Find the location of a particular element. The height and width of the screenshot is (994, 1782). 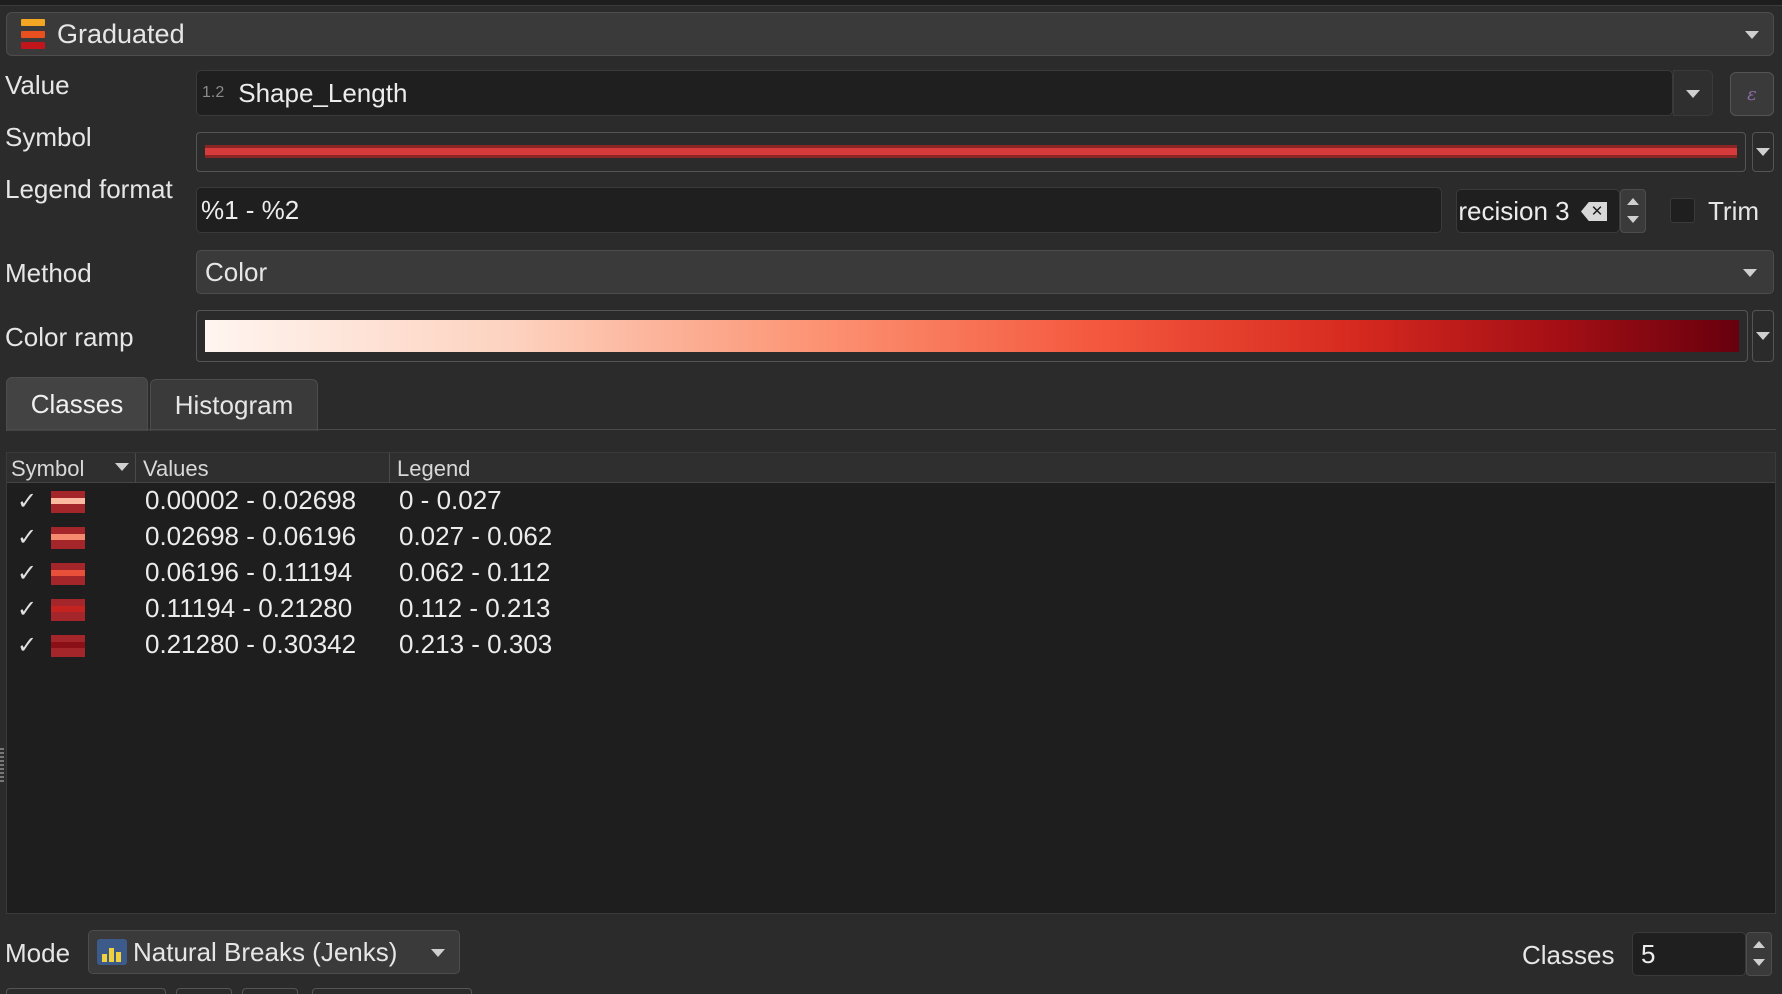

renderer-dropdown: Graduated is located at coordinates (890, 34).